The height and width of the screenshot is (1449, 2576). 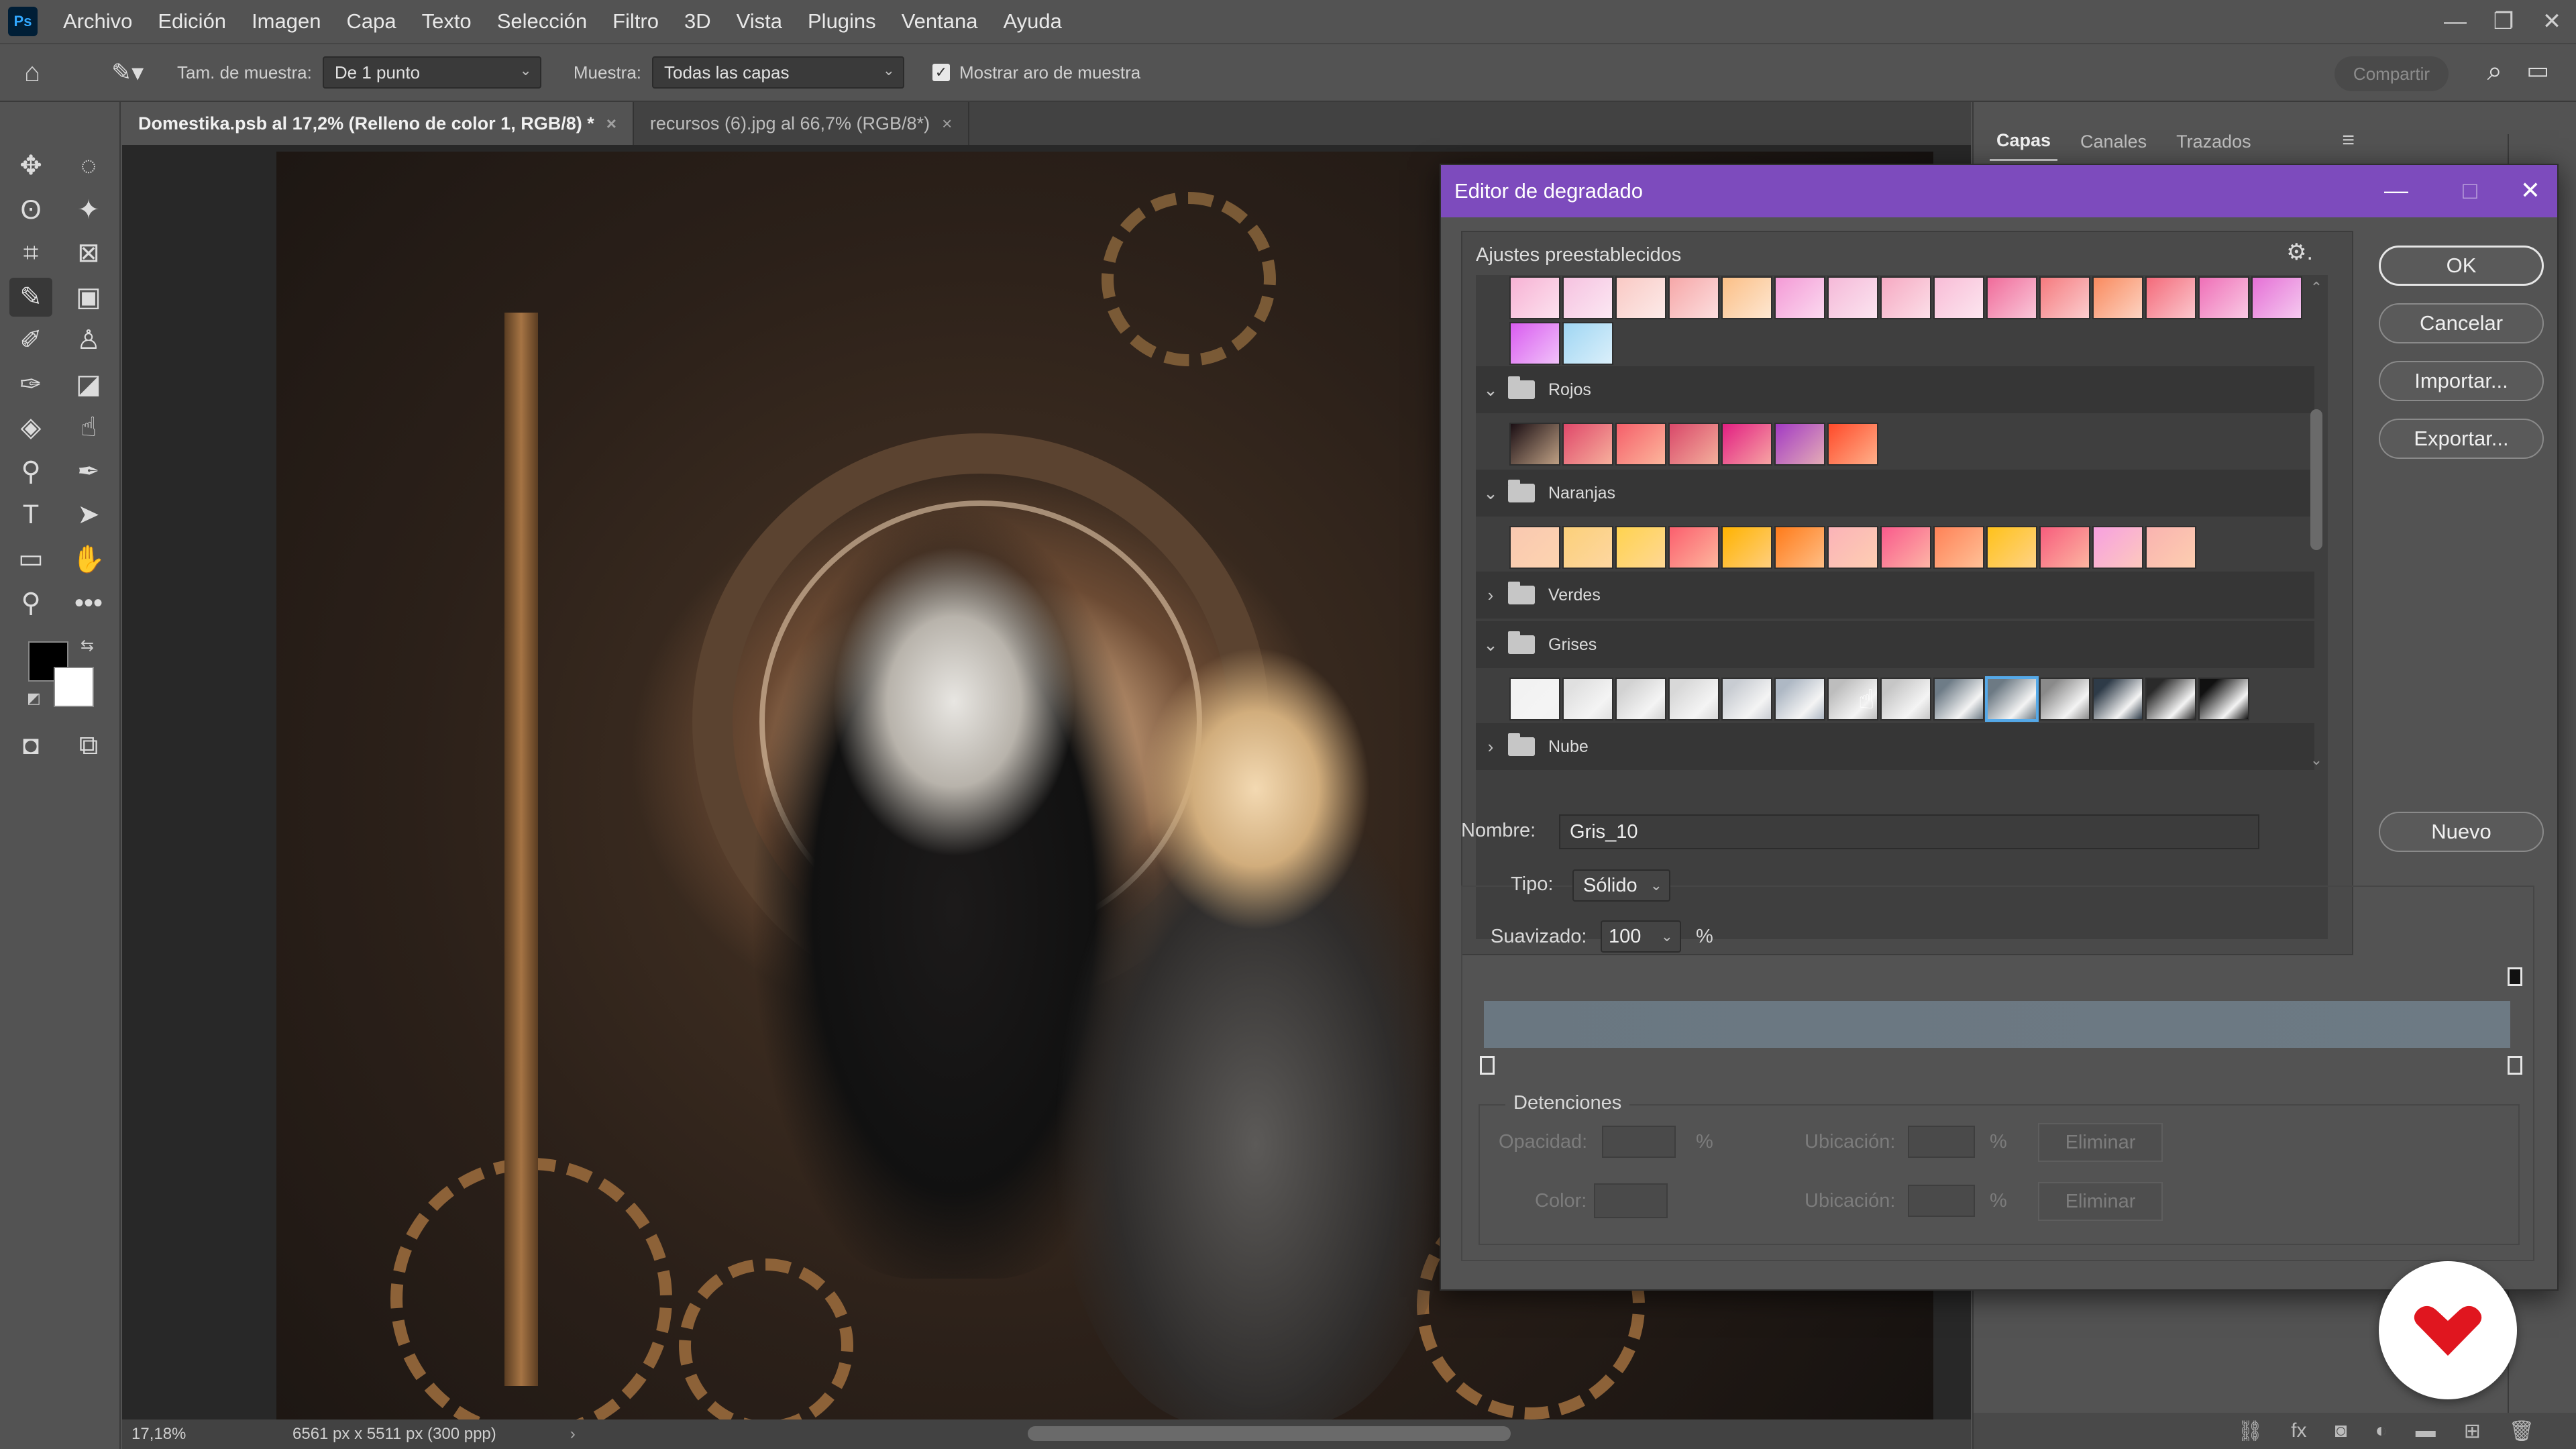 I want to click on menu-edicion: Edición, so click(x=192, y=21).